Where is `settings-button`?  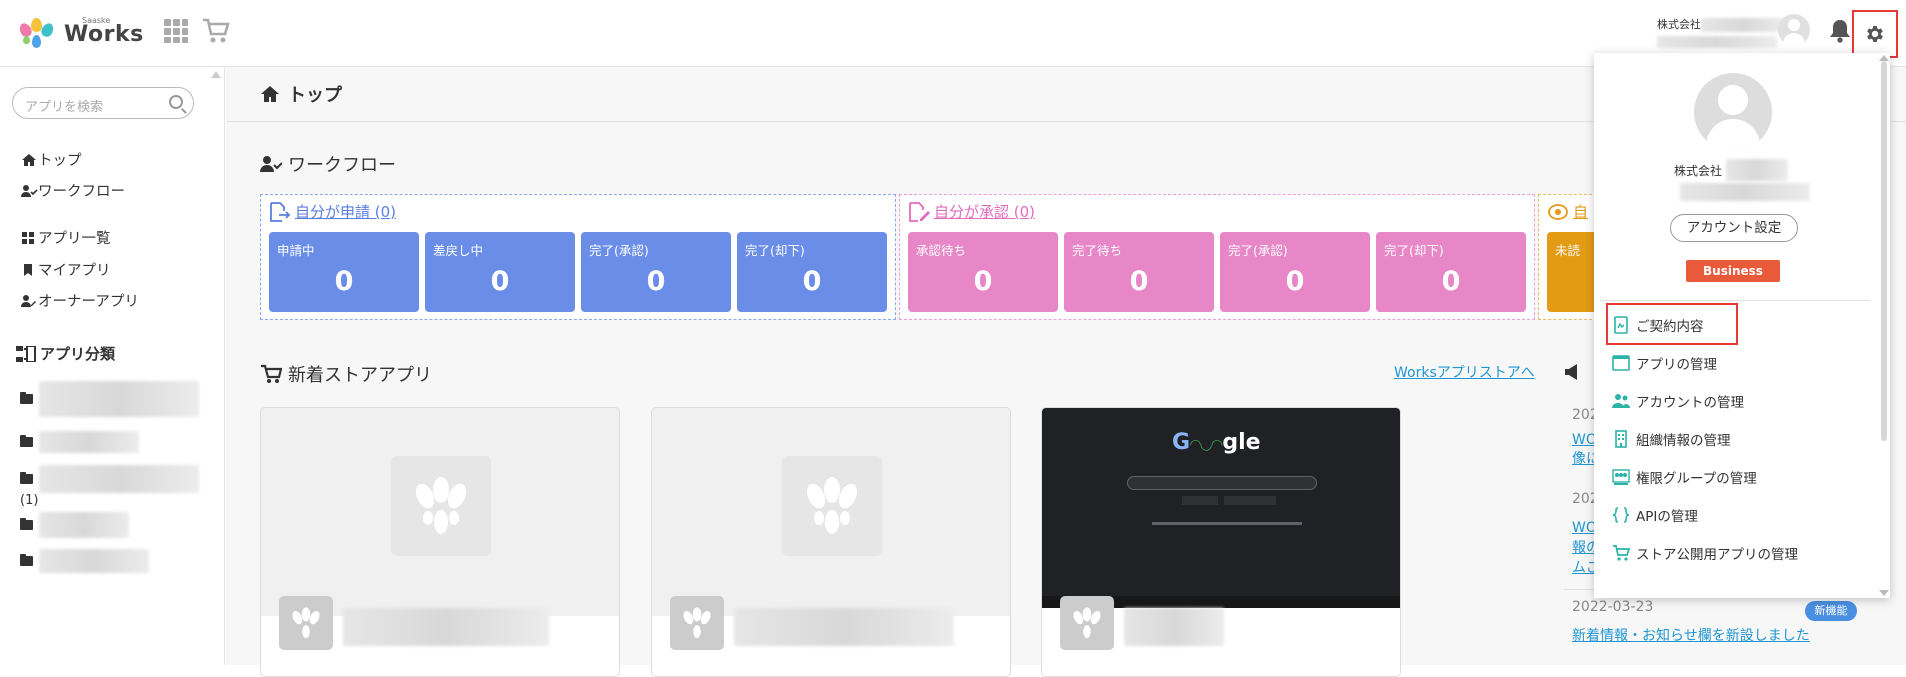 settings-button is located at coordinates (1875, 34).